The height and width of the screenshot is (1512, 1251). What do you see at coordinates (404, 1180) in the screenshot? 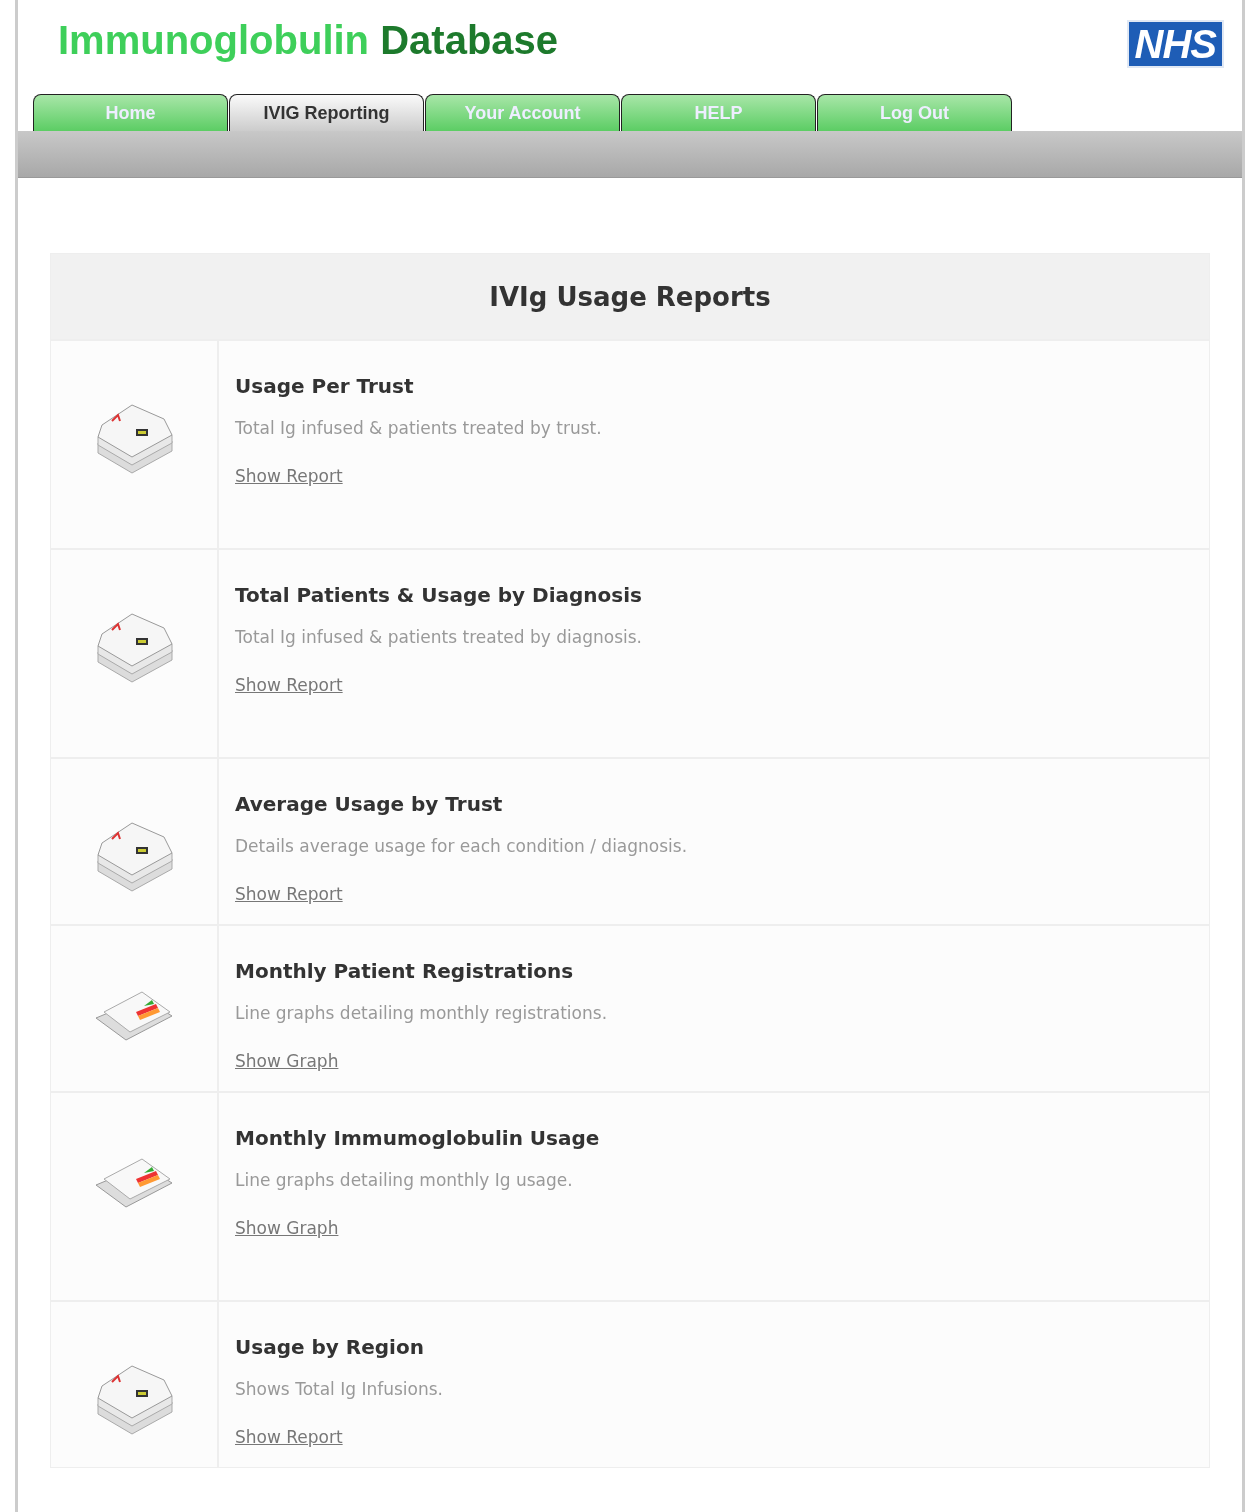
I see `report-description: Line graphs detailing monthly Ig usage.` at bounding box center [404, 1180].